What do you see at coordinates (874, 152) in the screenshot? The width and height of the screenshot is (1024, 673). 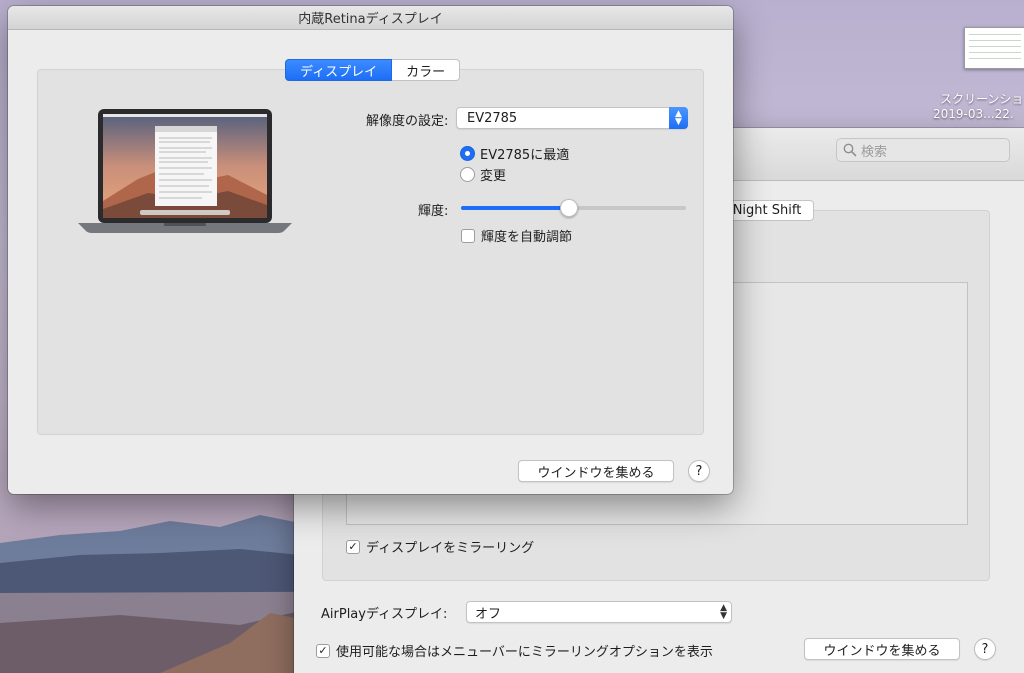 I see `search-placeholder: 検索` at bounding box center [874, 152].